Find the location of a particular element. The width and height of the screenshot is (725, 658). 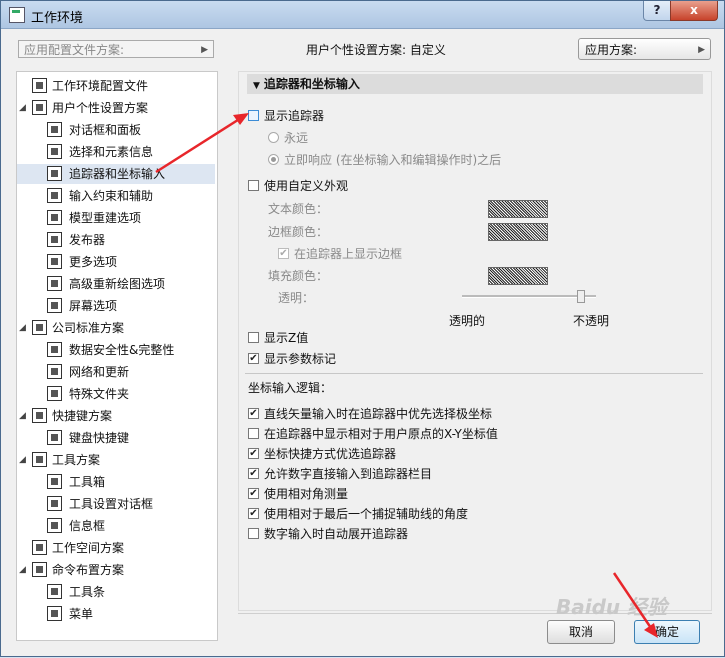

radio-always-button is located at coordinates (273, 137).